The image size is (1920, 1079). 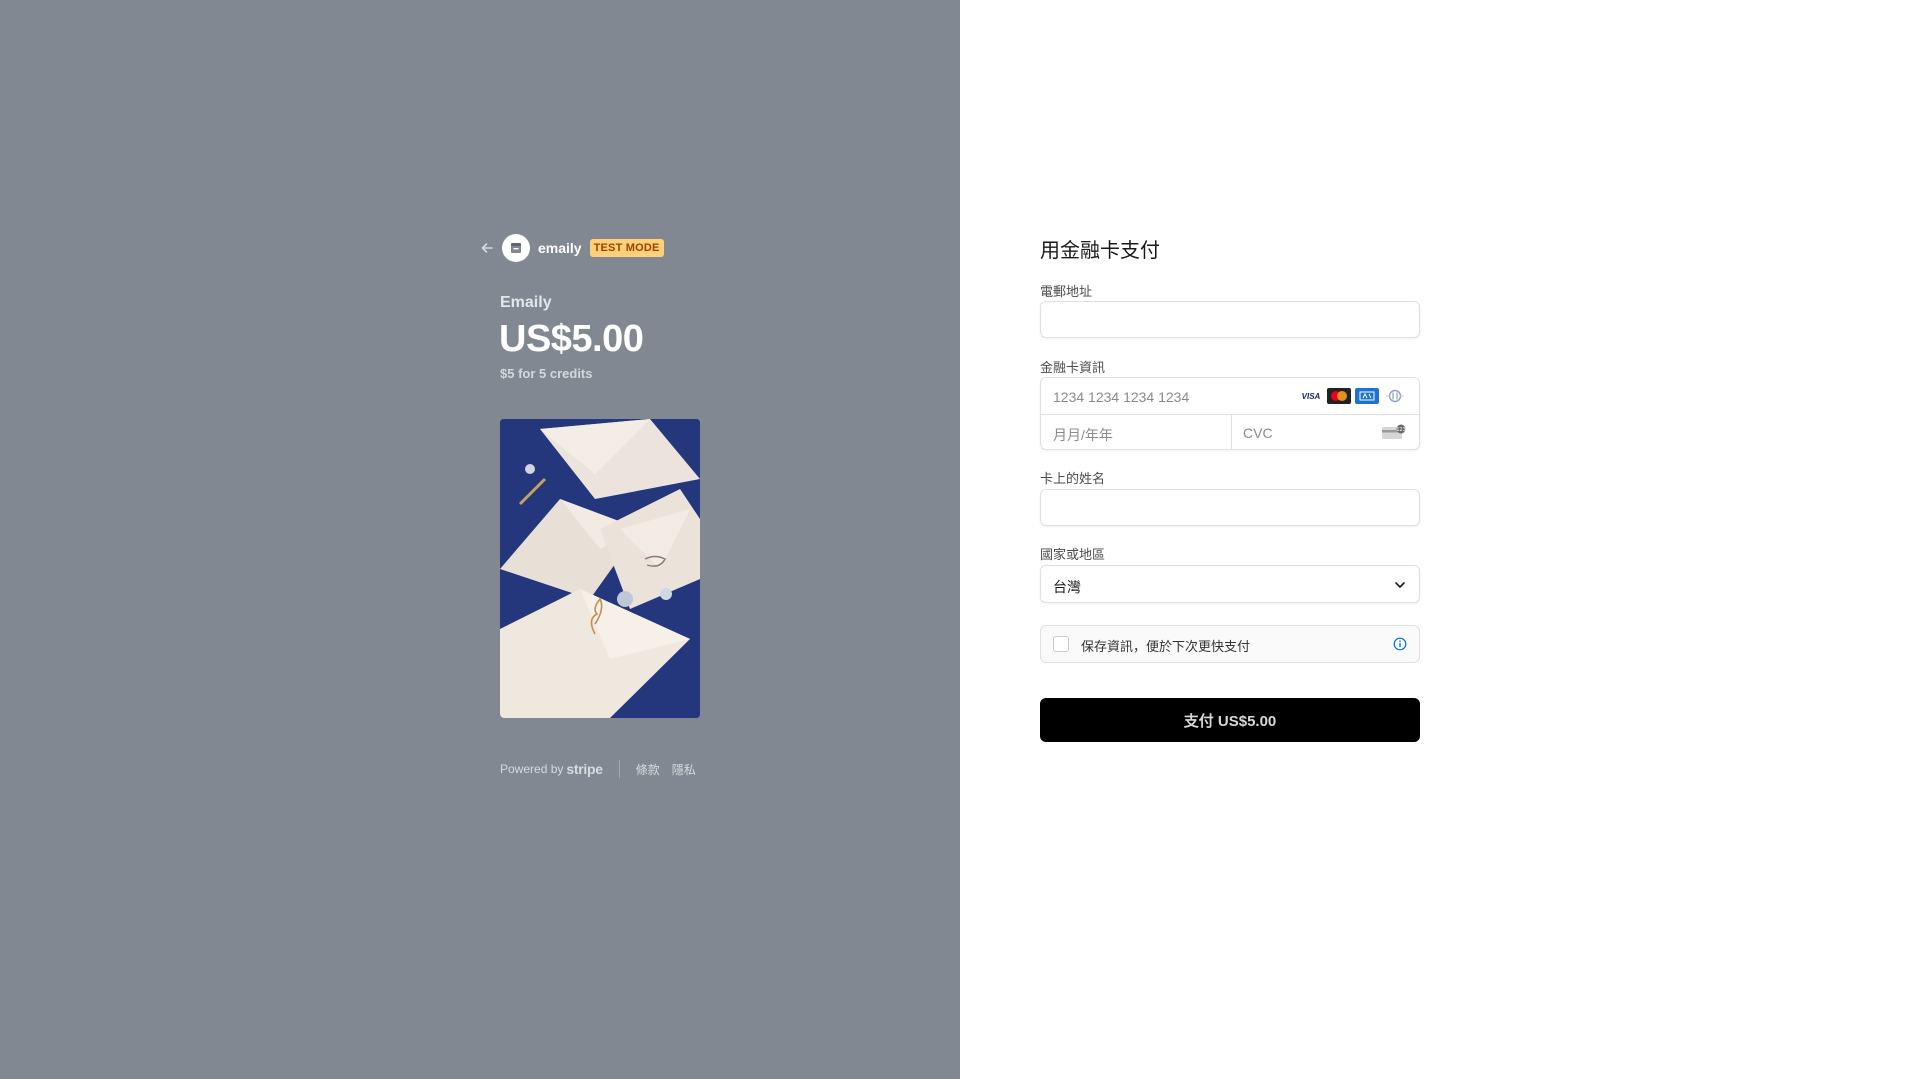 I want to click on product-name: Emaily, so click(x=526, y=302).